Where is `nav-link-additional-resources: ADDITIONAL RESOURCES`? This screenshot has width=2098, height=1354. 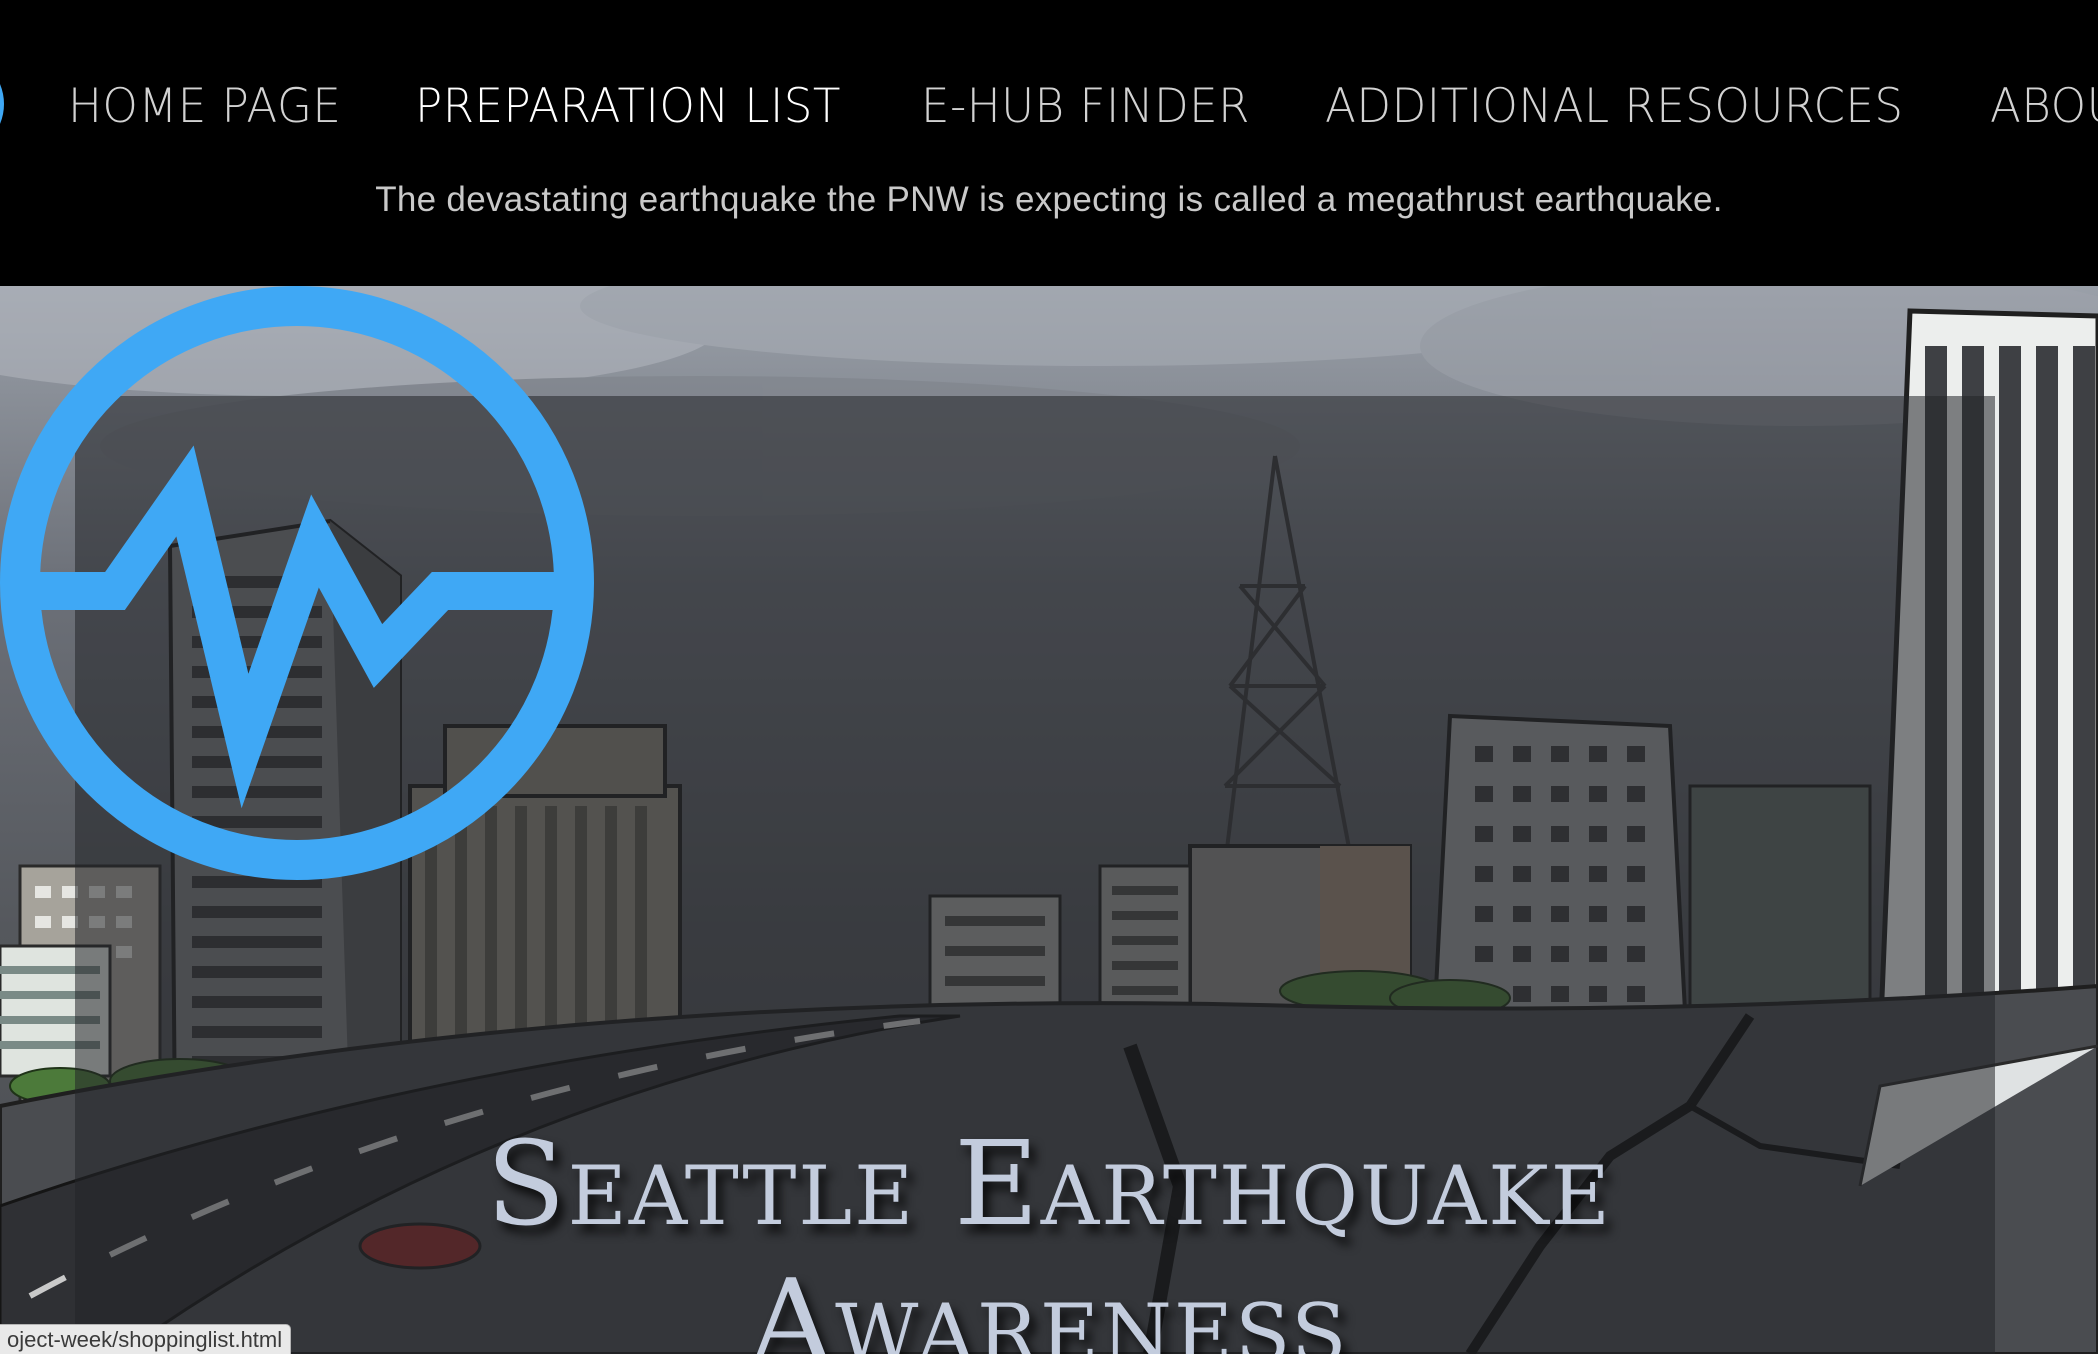
nav-link-additional-resources: ADDITIONAL RESOURCES is located at coordinates (1614, 107).